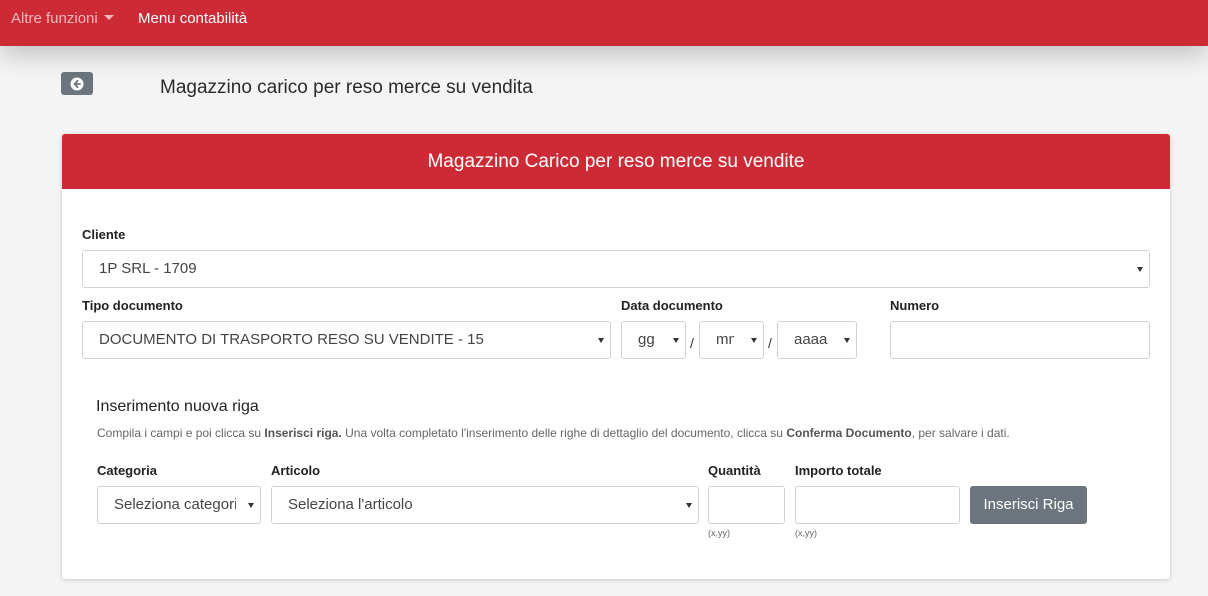 This screenshot has width=1208, height=596. I want to click on year-select: aaaa, so click(817, 340).